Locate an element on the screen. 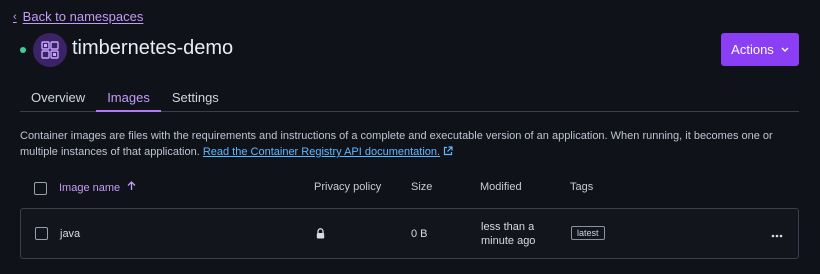  actions-button-label: Actions is located at coordinates (752, 49).